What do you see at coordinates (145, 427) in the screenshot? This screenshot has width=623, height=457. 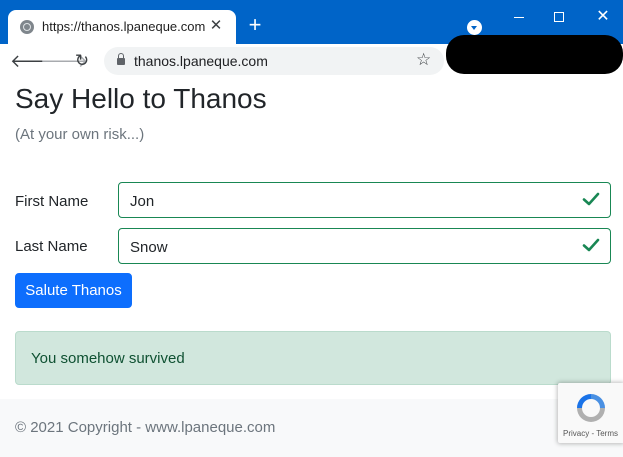 I see `footer-copyright: © 2021 Copyright - www.lpaneque.com` at bounding box center [145, 427].